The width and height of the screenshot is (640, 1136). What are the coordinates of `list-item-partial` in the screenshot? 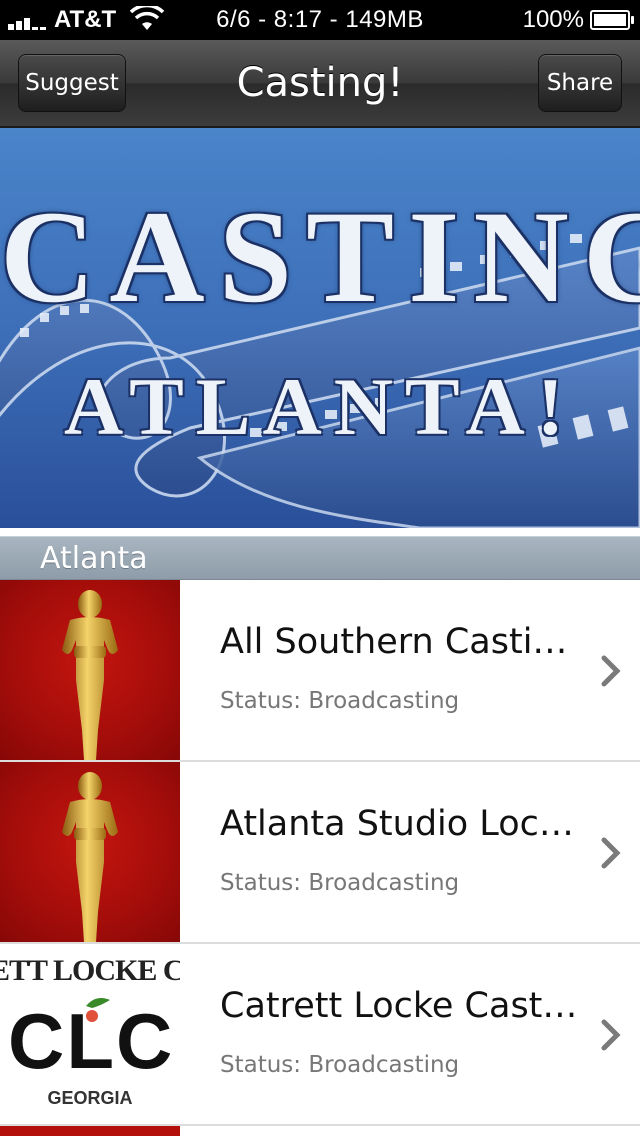 It's located at (320, 1131).